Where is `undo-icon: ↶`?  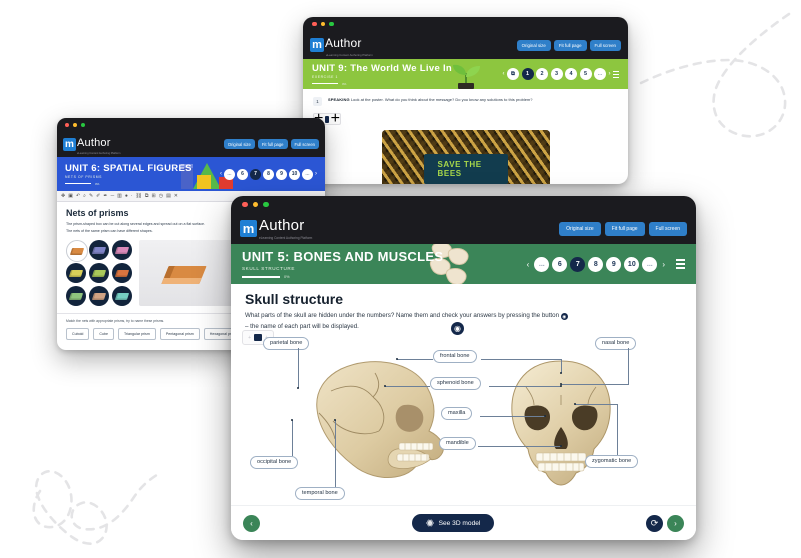
undo-icon: ↶ is located at coordinates (78, 196).